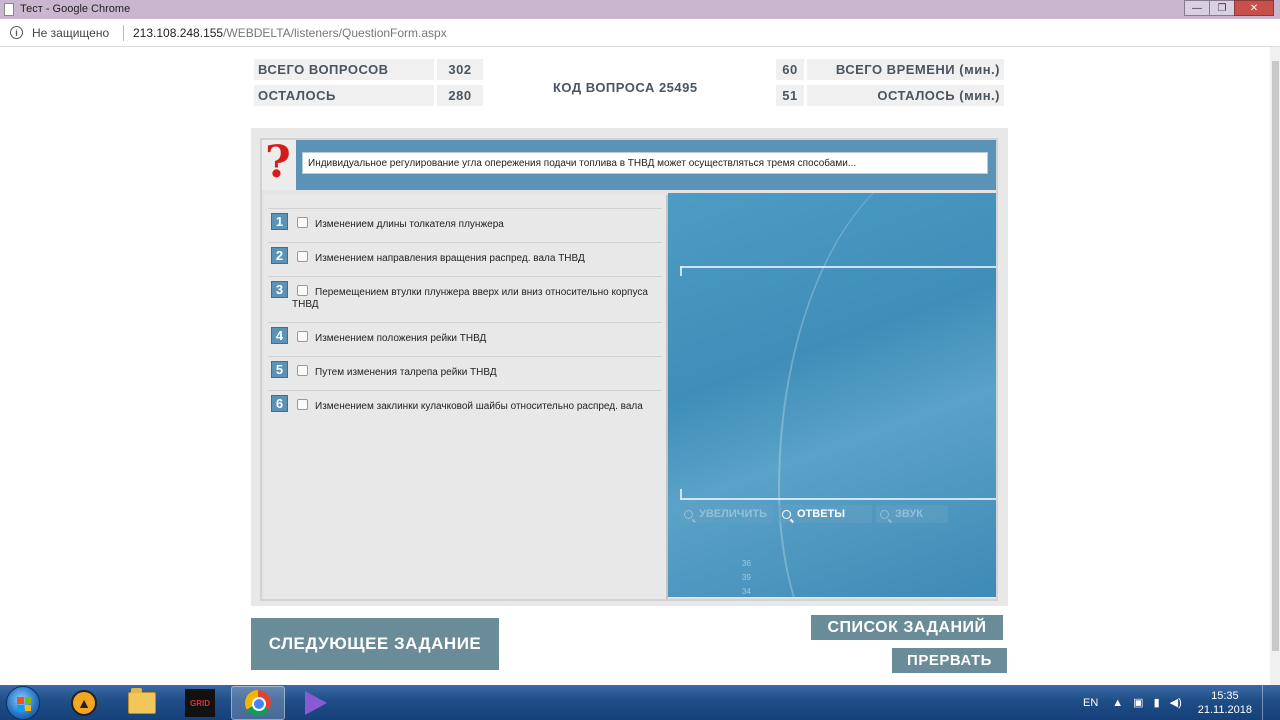 Image resolution: width=1280 pixels, height=720 pixels. What do you see at coordinates (279, 221) in the screenshot?
I see `answer-number: 1` at bounding box center [279, 221].